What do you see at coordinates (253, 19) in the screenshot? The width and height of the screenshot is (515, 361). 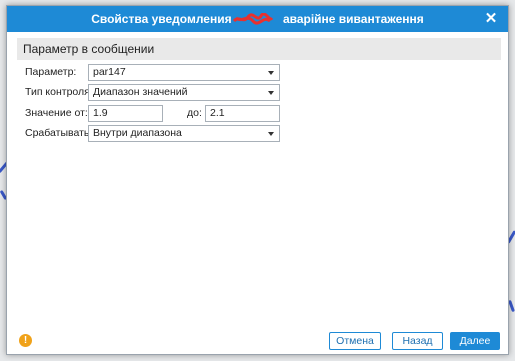 I see `redaction-scribble` at bounding box center [253, 19].